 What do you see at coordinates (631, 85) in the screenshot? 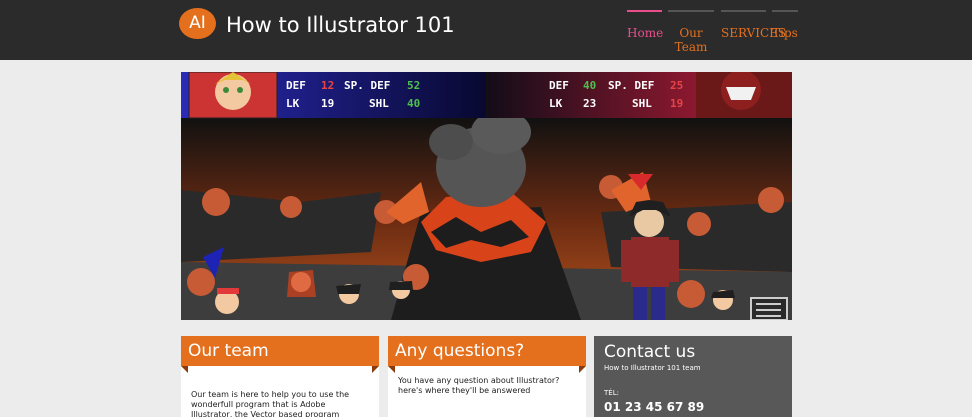
I see `right-stat-spdef-label: SP. DEF` at bounding box center [631, 85].